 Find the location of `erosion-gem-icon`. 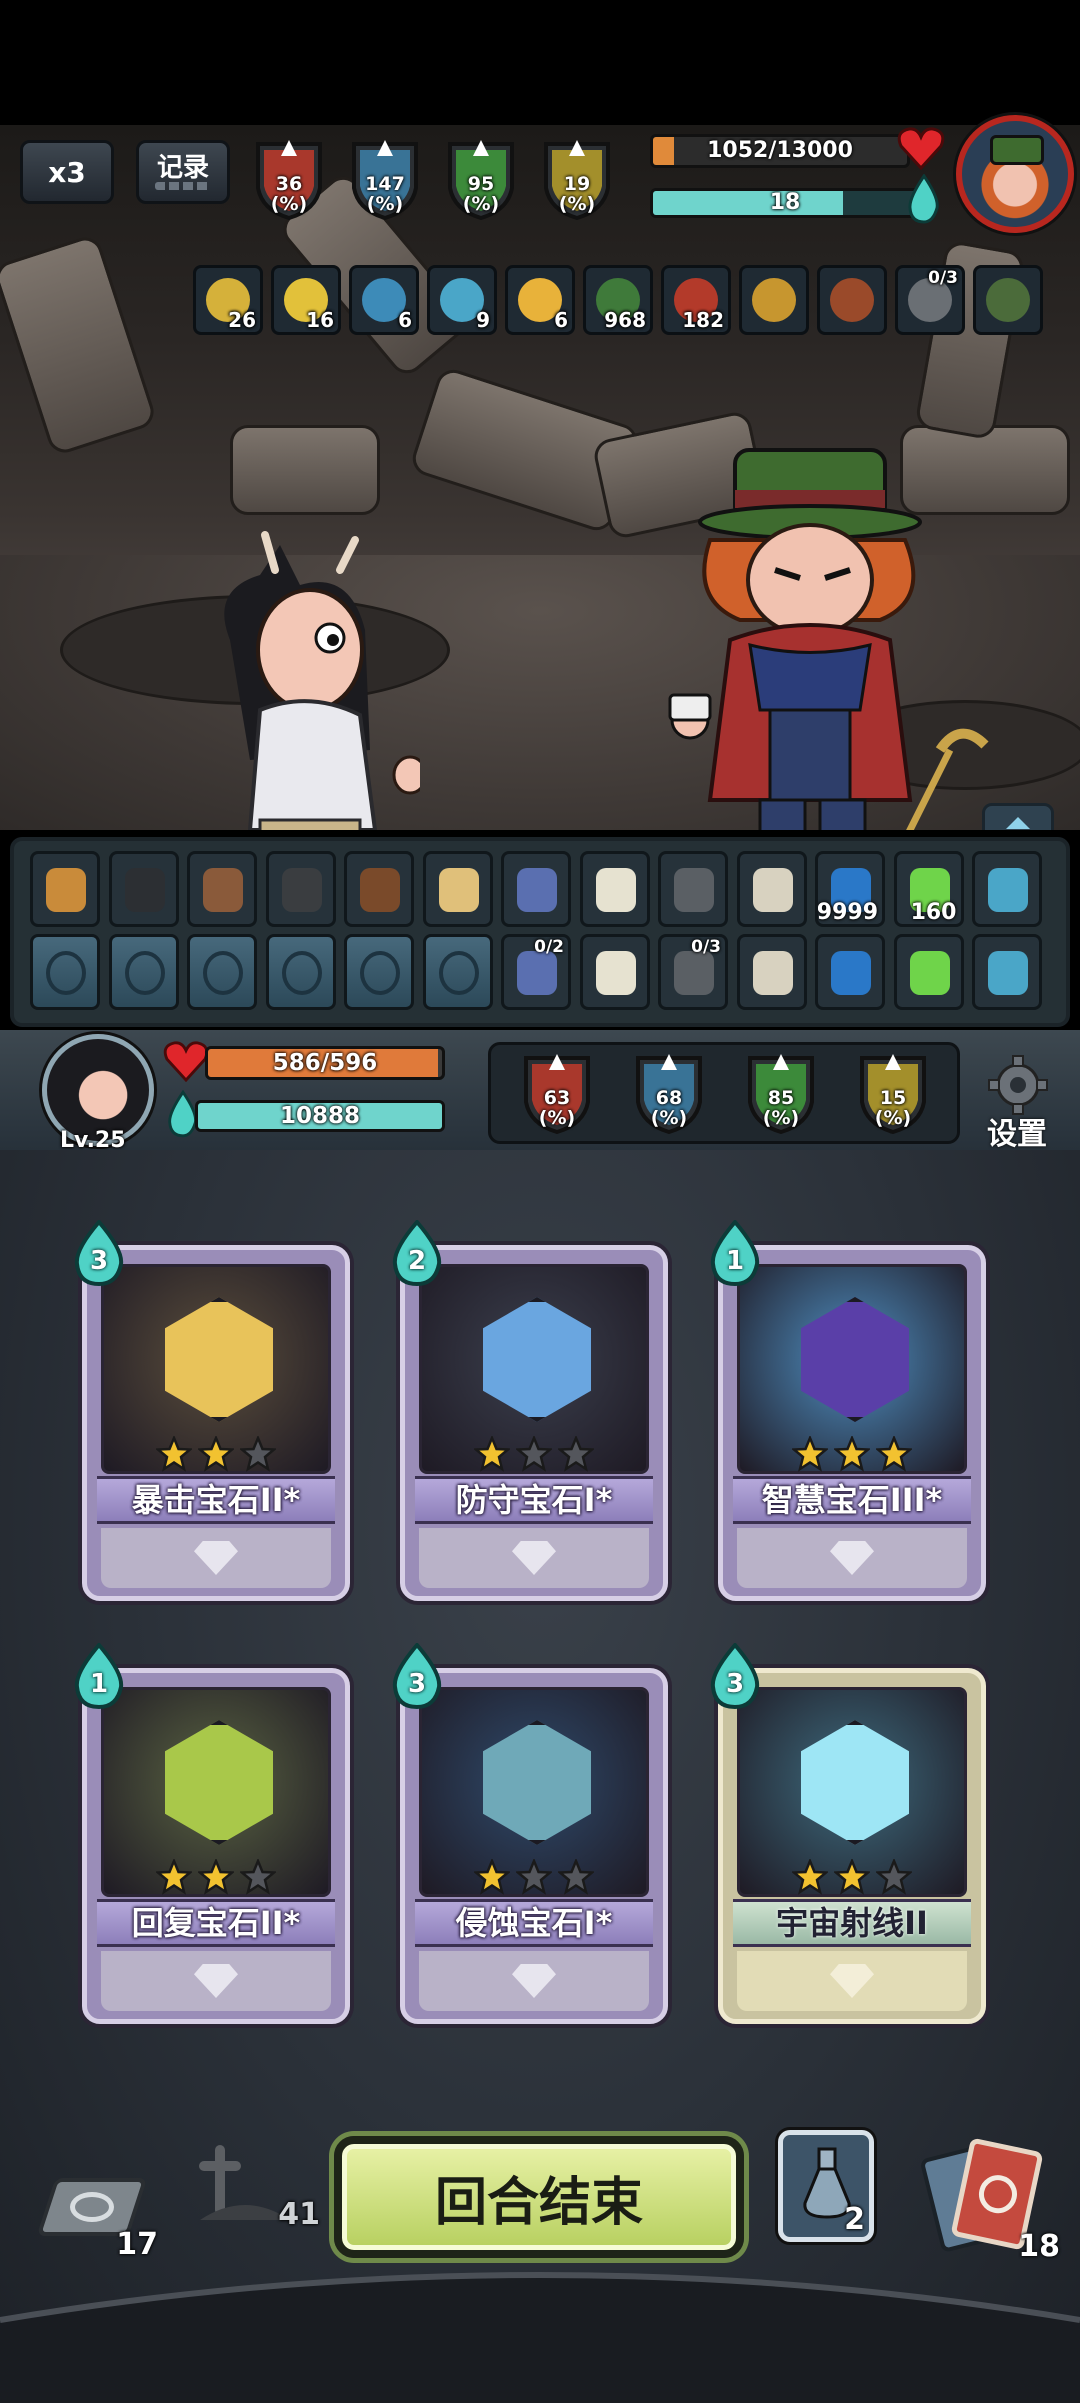

erosion-gem-icon is located at coordinates (537, 1782).